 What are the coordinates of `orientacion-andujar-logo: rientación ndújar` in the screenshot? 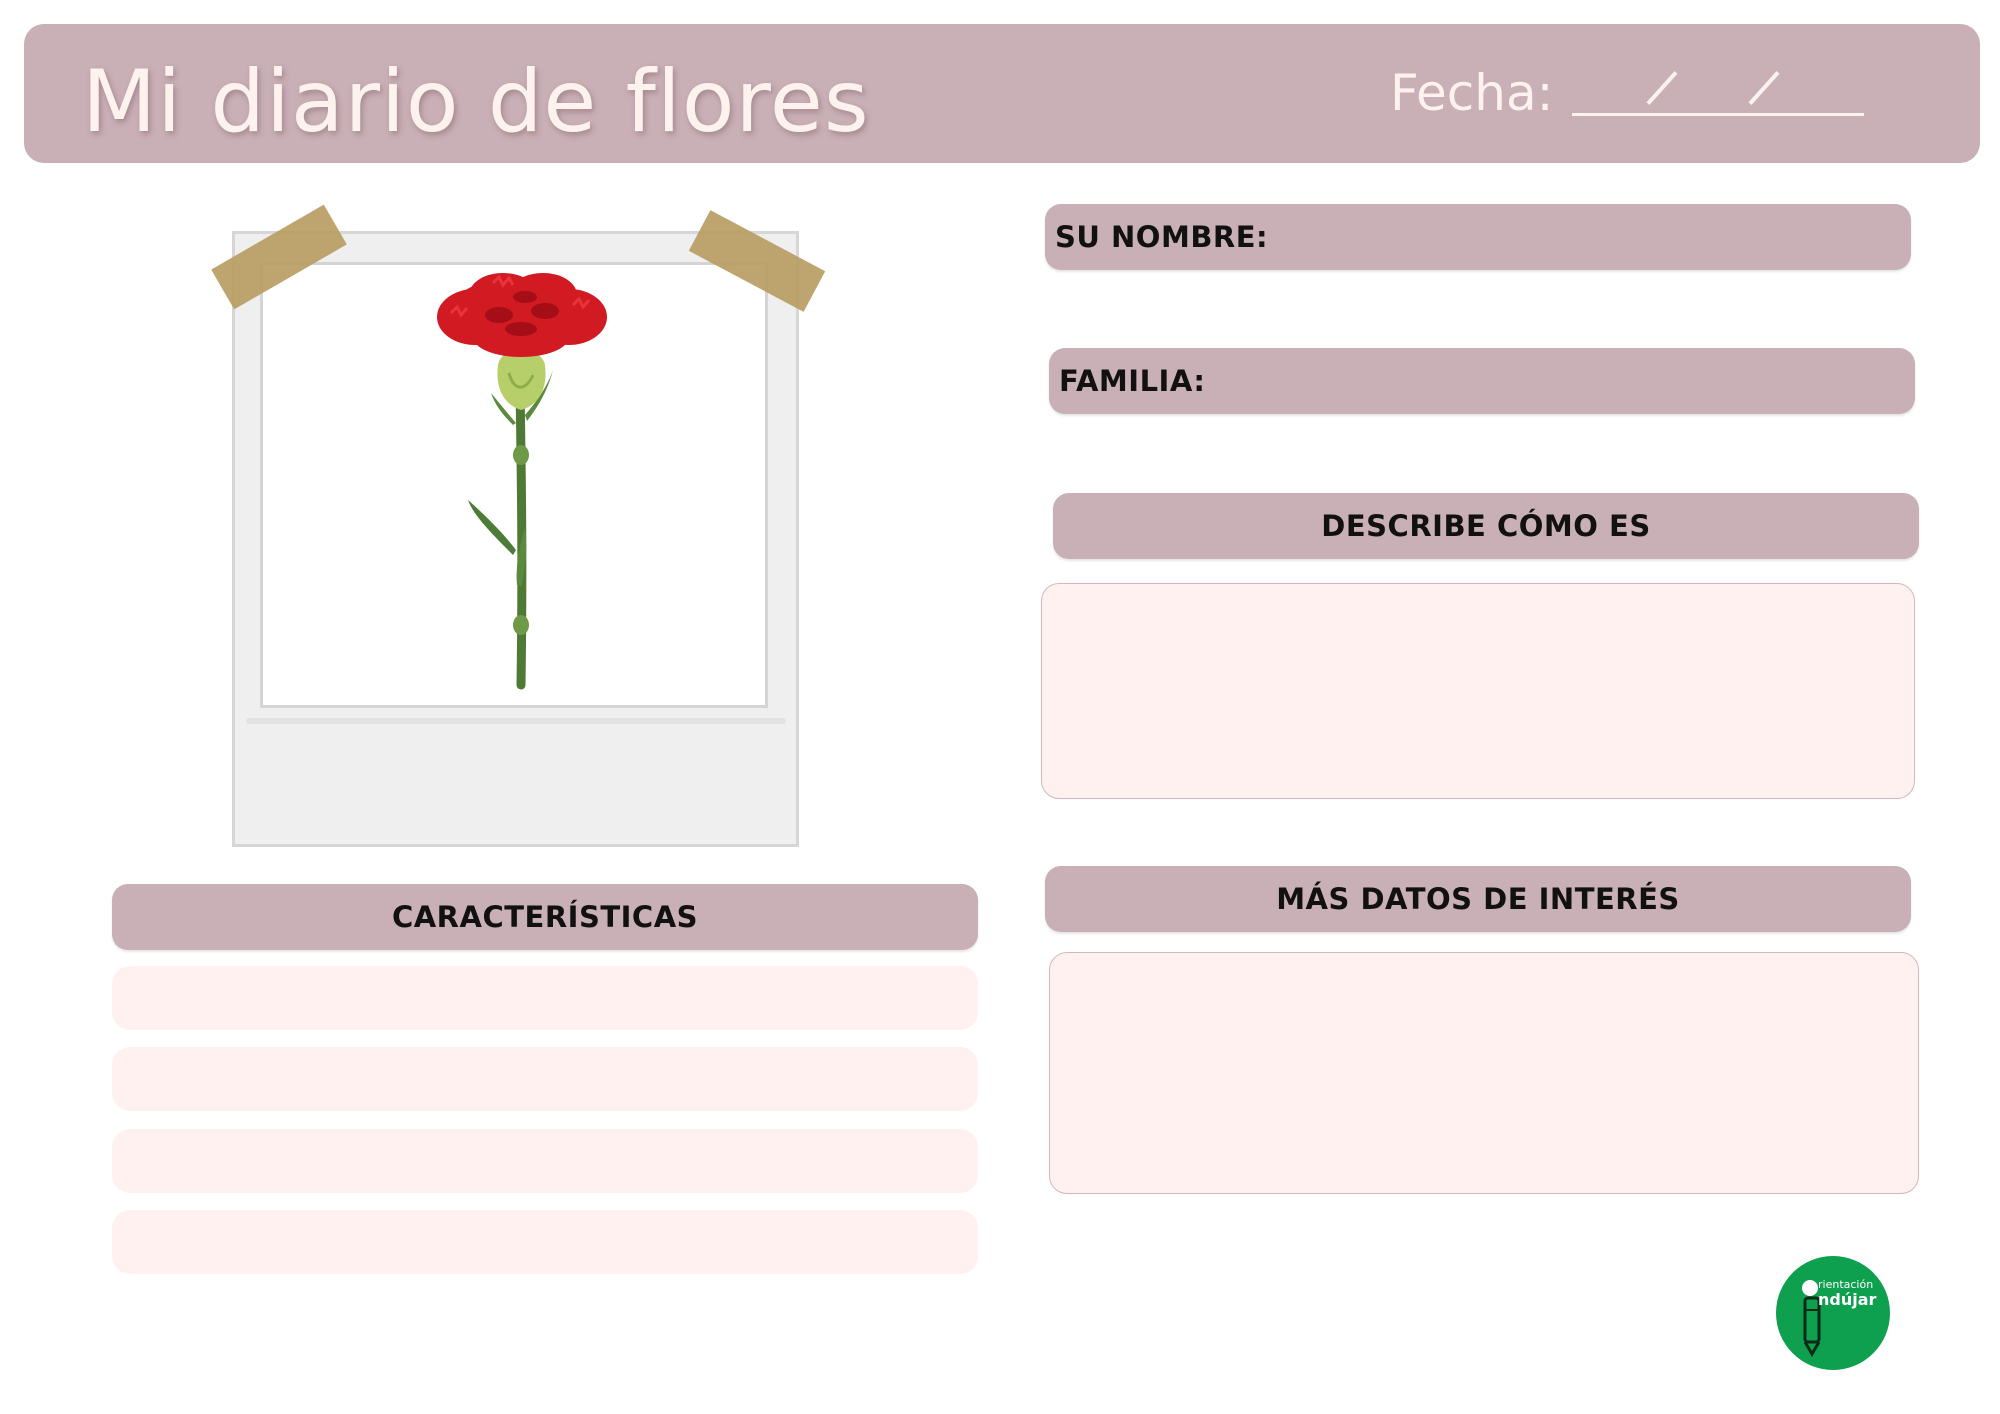 It's located at (1833, 1313).